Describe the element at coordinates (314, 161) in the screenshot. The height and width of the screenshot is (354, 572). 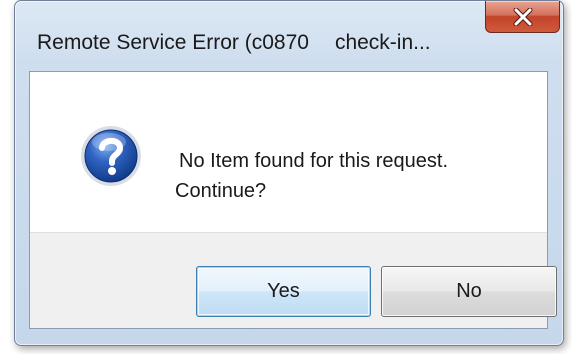
I see `message-text: No Item found for this request.` at that location.